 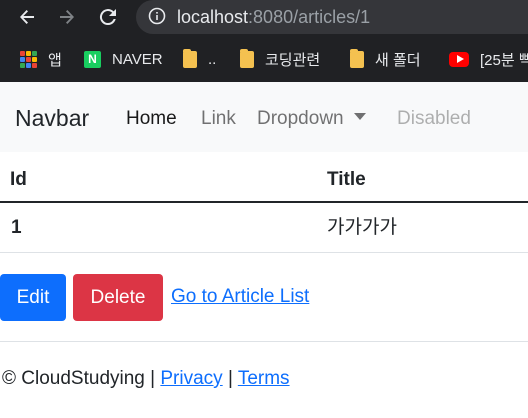 What do you see at coordinates (504, 60) in the screenshot?
I see `bookmark-label: [25분 빡` at bounding box center [504, 60].